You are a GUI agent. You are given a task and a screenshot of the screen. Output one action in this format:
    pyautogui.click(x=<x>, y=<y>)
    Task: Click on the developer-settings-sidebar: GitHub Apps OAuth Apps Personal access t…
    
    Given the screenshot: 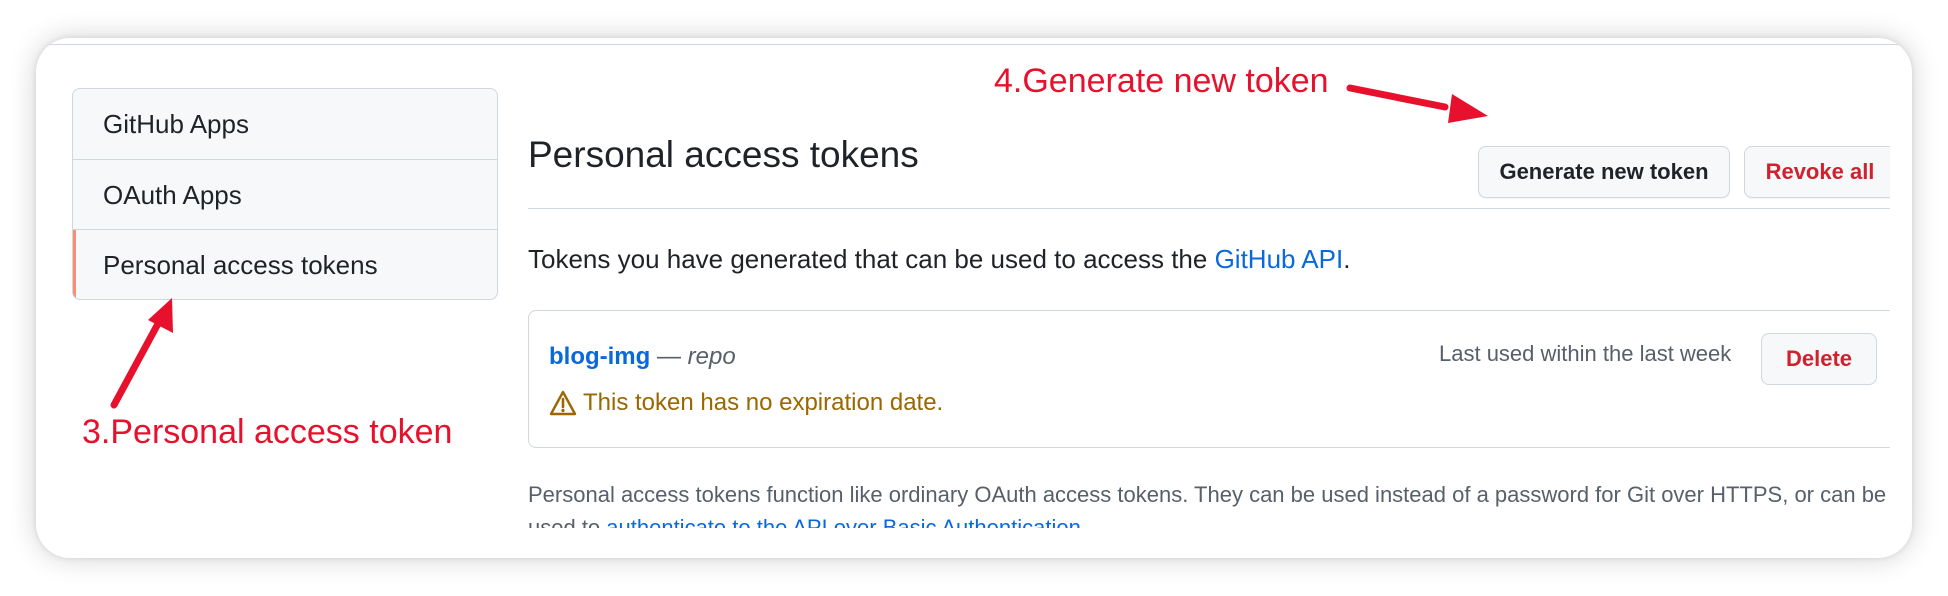 What is the action you would take?
    pyautogui.click(x=285, y=194)
    